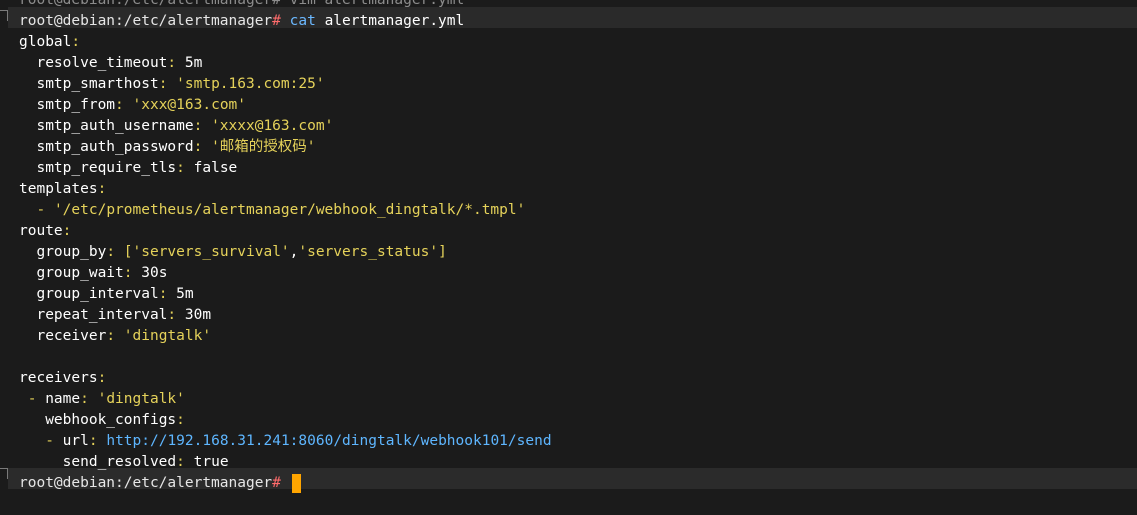 This screenshot has width=1137, height=515. What do you see at coordinates (58, 378) in the screenshot?
I see `yaml-key: receivers` at bounding box center [58, 378].